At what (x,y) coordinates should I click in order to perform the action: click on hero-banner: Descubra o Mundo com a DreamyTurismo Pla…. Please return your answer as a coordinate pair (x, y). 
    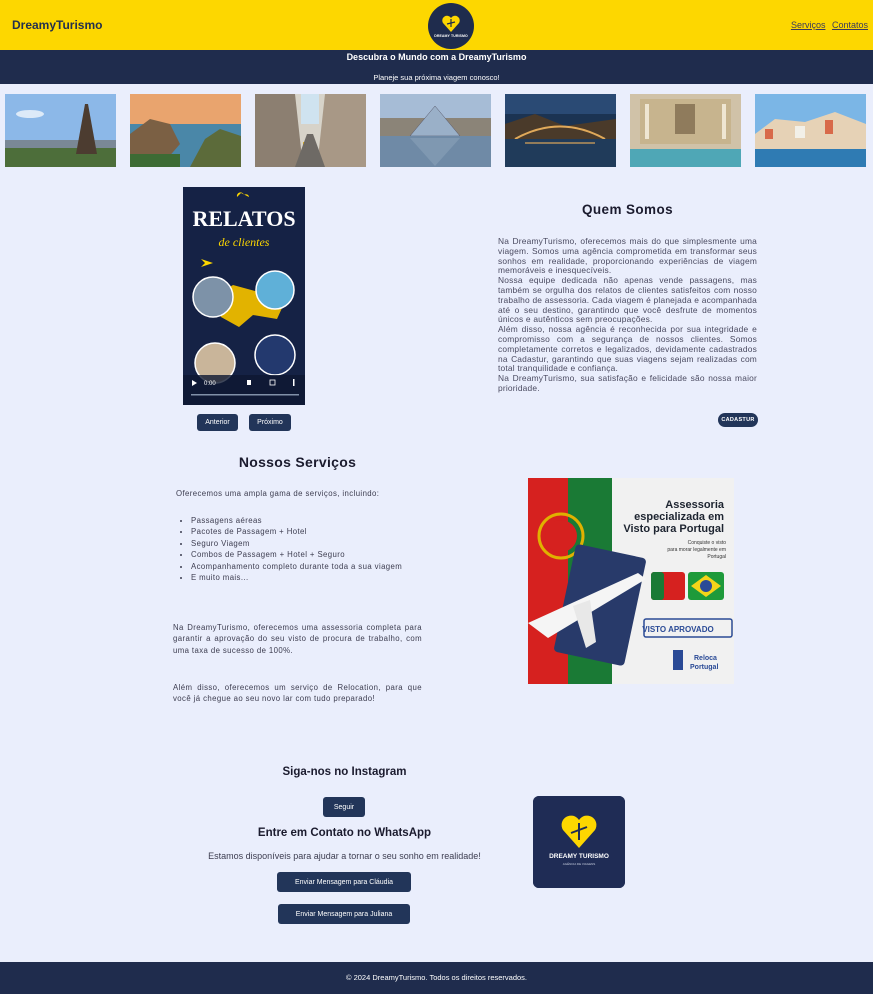
    Looking at the image, I should click on (436, 67).